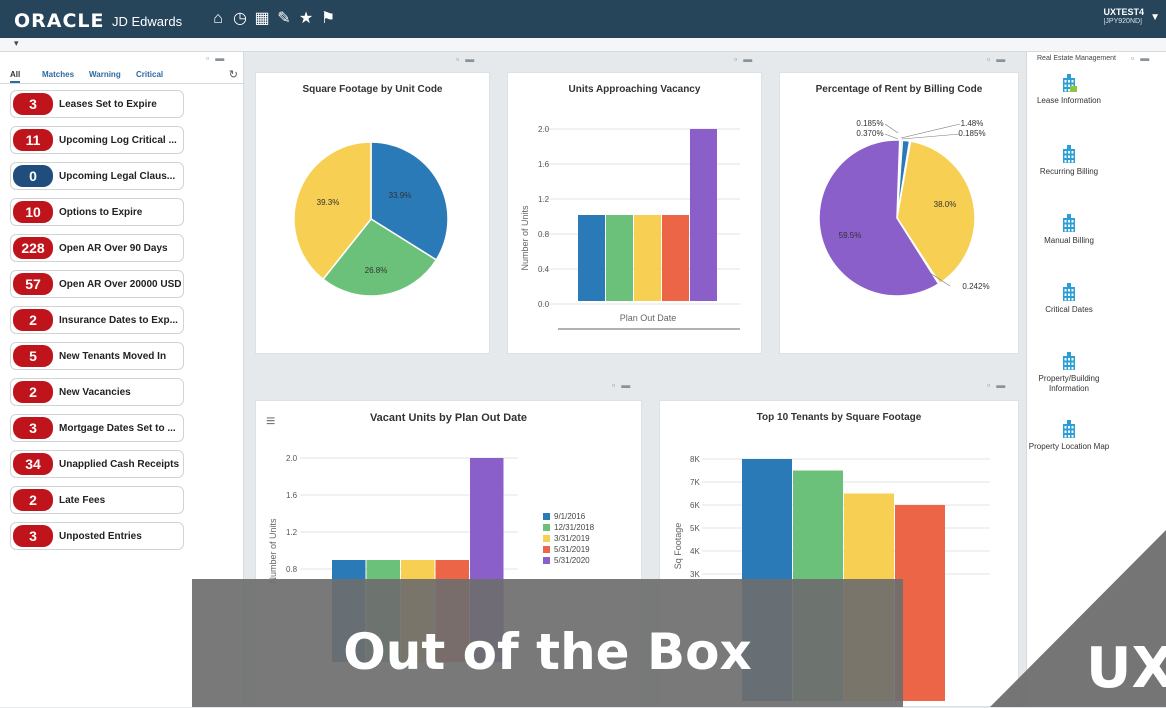 The width and height of the screenshot is (1166, 708). What do you see at coordinates (306, 19) in the screenshot?
I see `star-icon: ★` at bounding box center [306, 19].